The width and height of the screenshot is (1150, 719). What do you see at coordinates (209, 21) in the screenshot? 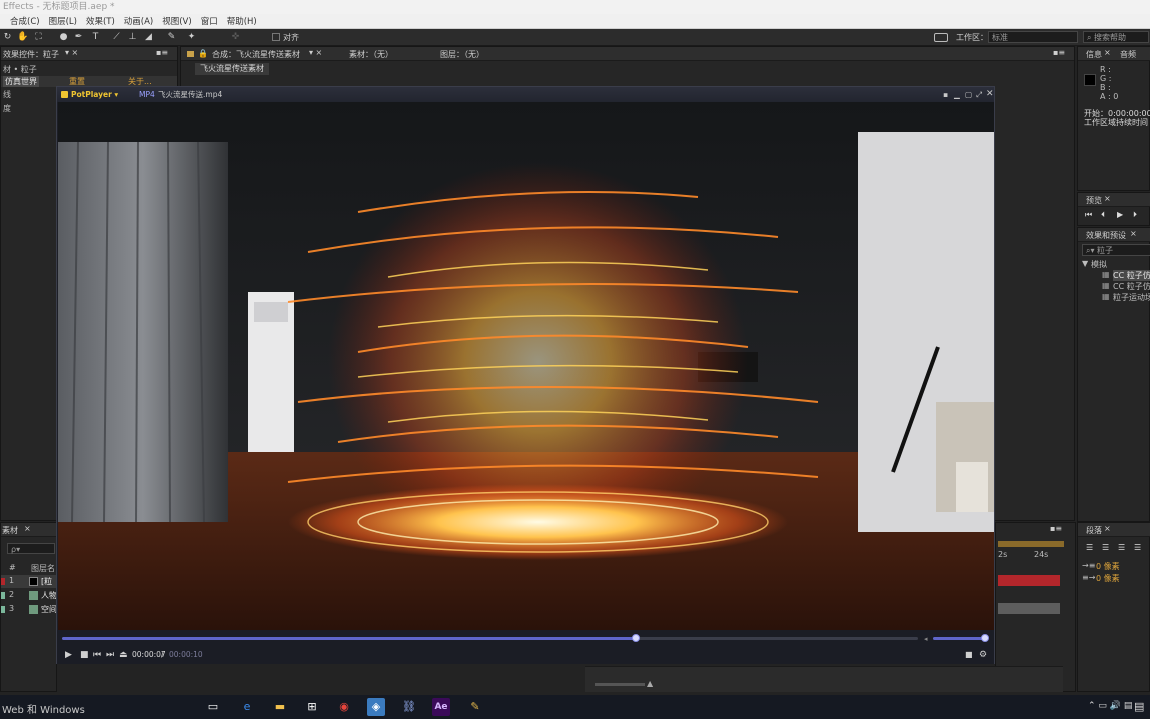
I see `menu-item-window: 窗口` at bounding box center [209, 21].